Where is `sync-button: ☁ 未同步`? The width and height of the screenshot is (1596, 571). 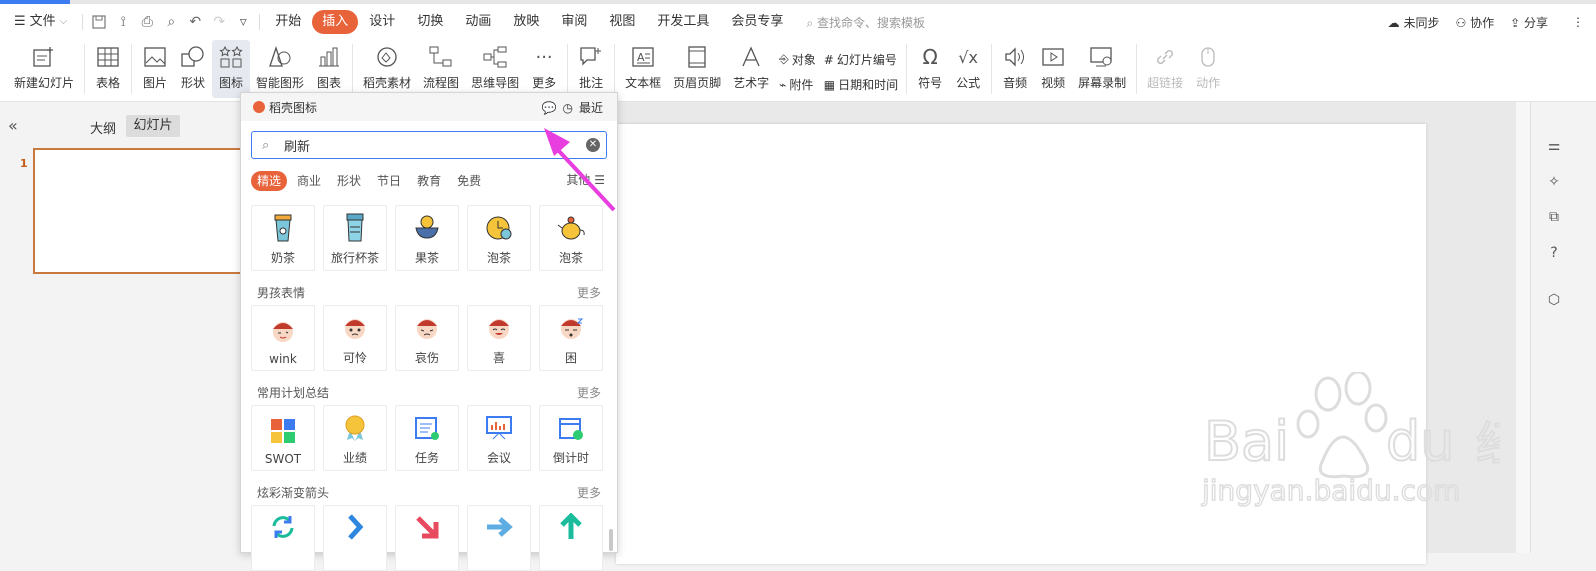 sync-button: ☁ 未同步 is located at coordinates (1414, 22).